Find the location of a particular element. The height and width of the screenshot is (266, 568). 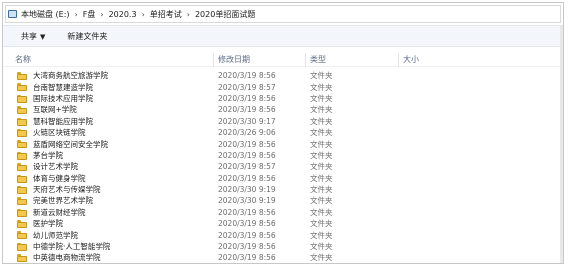

share-button: 共享 ▼ is located at coordinates (33, 36).